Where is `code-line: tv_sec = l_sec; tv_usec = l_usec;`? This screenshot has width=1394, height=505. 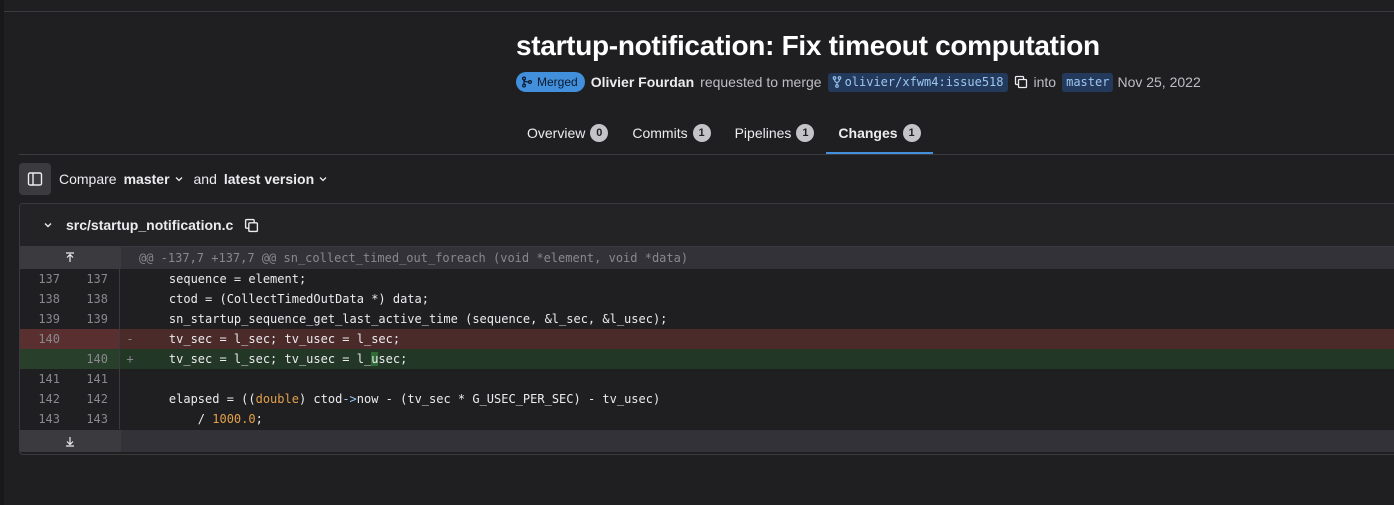
code-line: tv_sec = l_sec; tv_usec = l_usec; is located at coordinates (274, 359).